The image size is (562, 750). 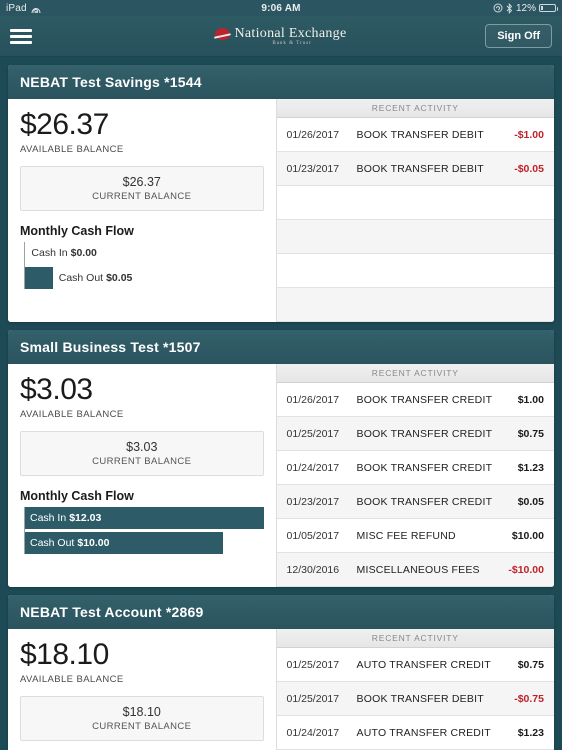 I want to click on transaction-amount: -$10.00, so click(x=526, y=569).